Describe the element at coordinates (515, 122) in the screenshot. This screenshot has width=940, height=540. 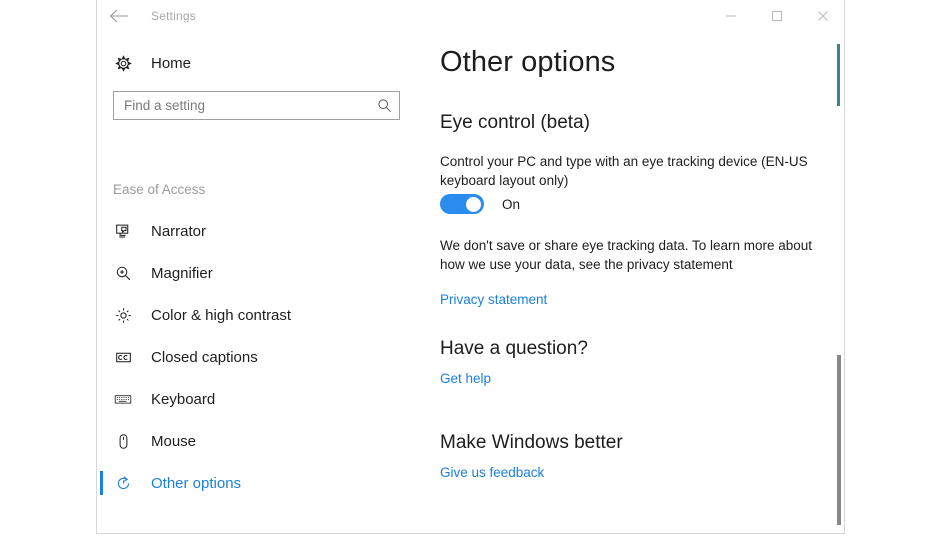
I see `eye-control-heading: Eye control (beta)` at that location.